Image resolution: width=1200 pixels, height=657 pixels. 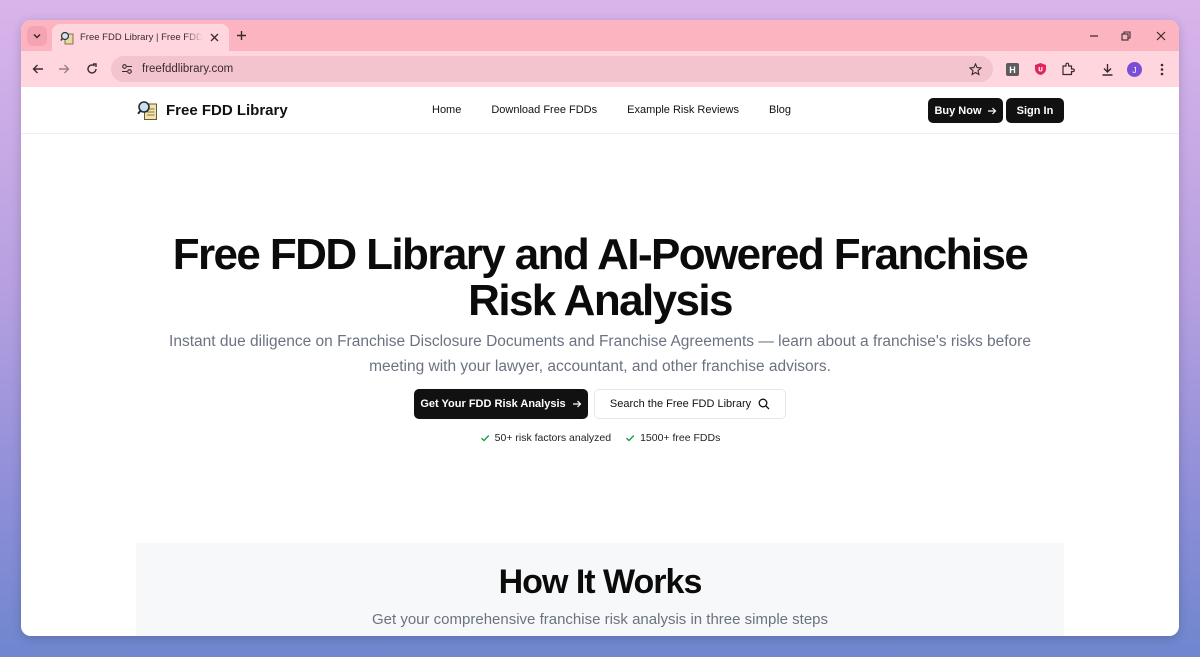 I want to click on nav-example-risk-reviews: Example Risk Reviews, so click(x=683, y=110).